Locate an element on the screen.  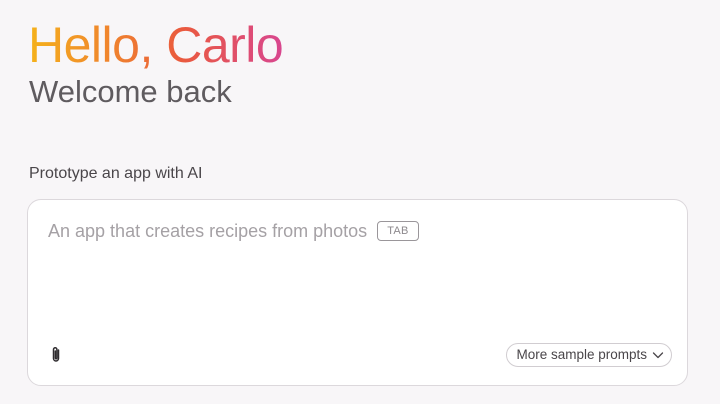
paperclip-icon is located at coordinates (56, 354).